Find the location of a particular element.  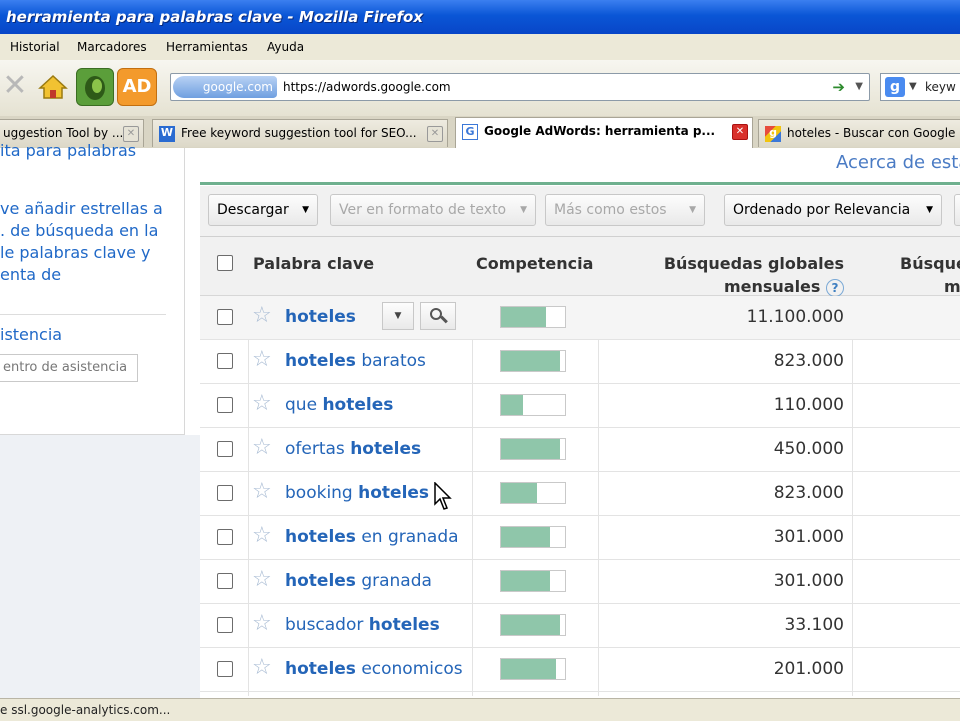

table-row: ☆ buscador hoteles 33.100 is located at coordinates (580, 626).